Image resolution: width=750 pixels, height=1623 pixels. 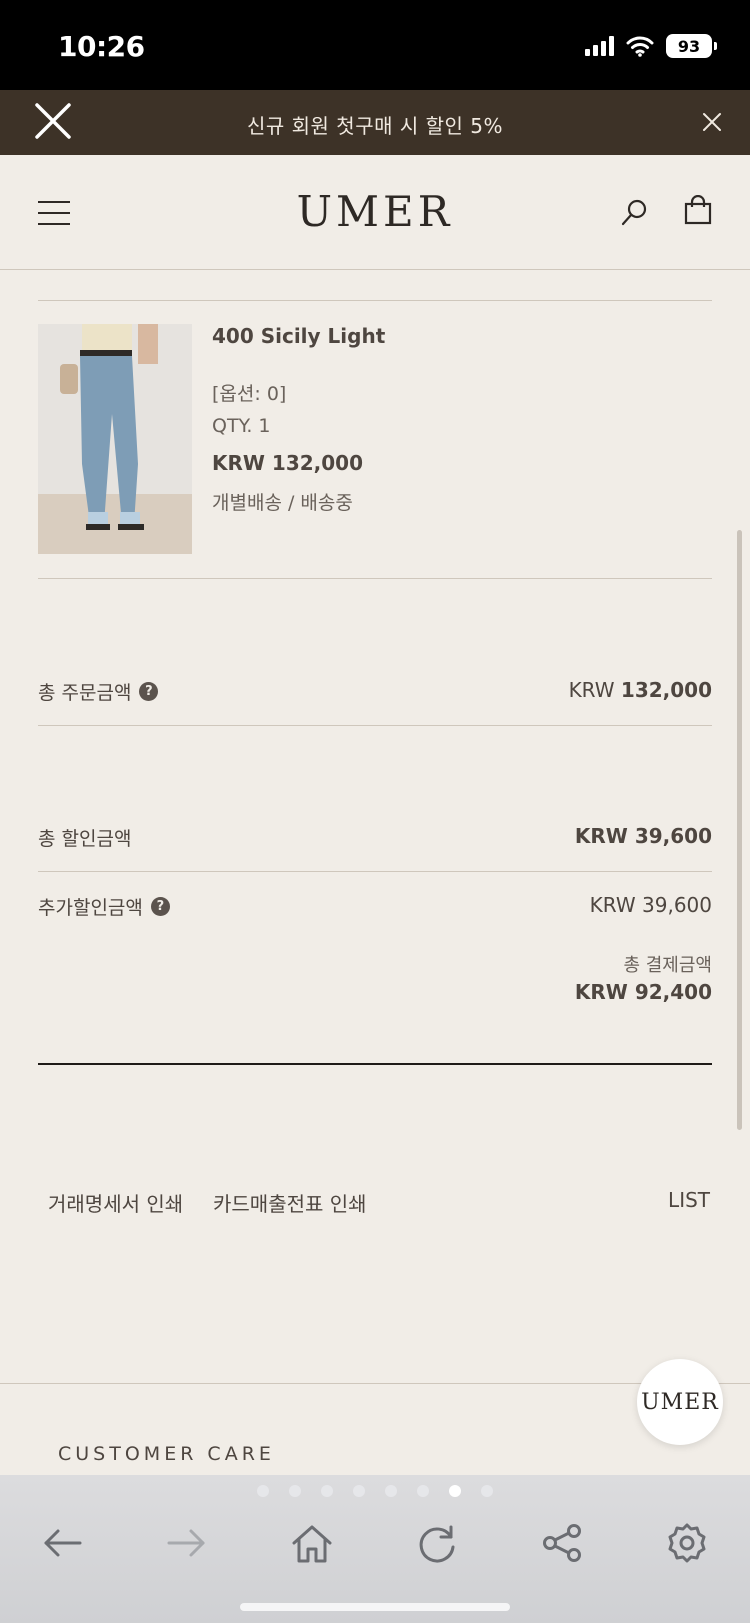 I want to click on promo-close-icon, so click(x=712, y=122).